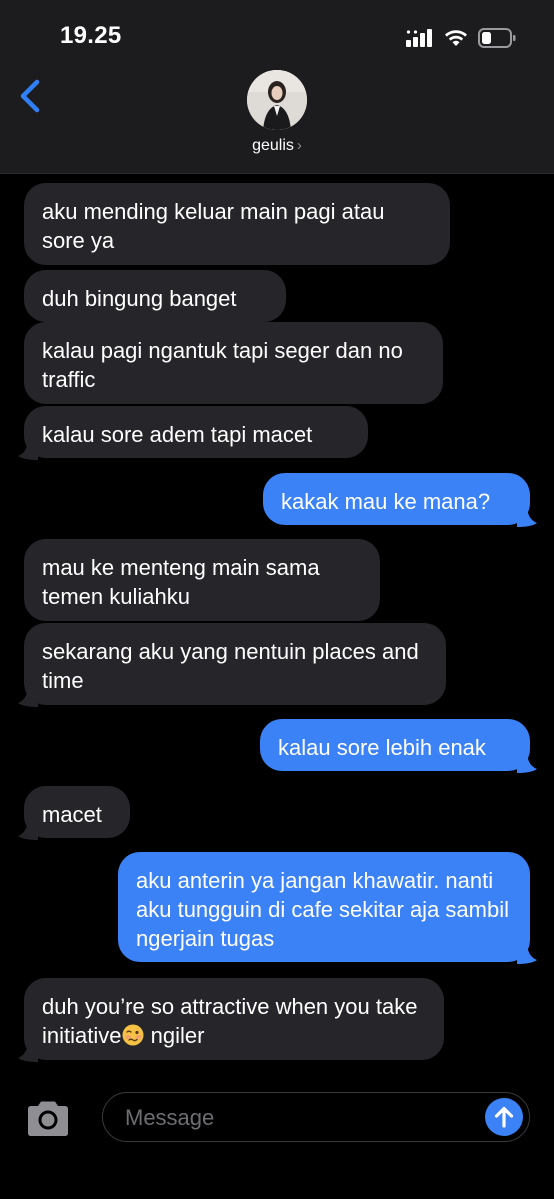 The width and height of the screenshot is (554, 1199). I want to click on message-bubble-outgoing: kalau sore lebih enak, so click(395, 745).